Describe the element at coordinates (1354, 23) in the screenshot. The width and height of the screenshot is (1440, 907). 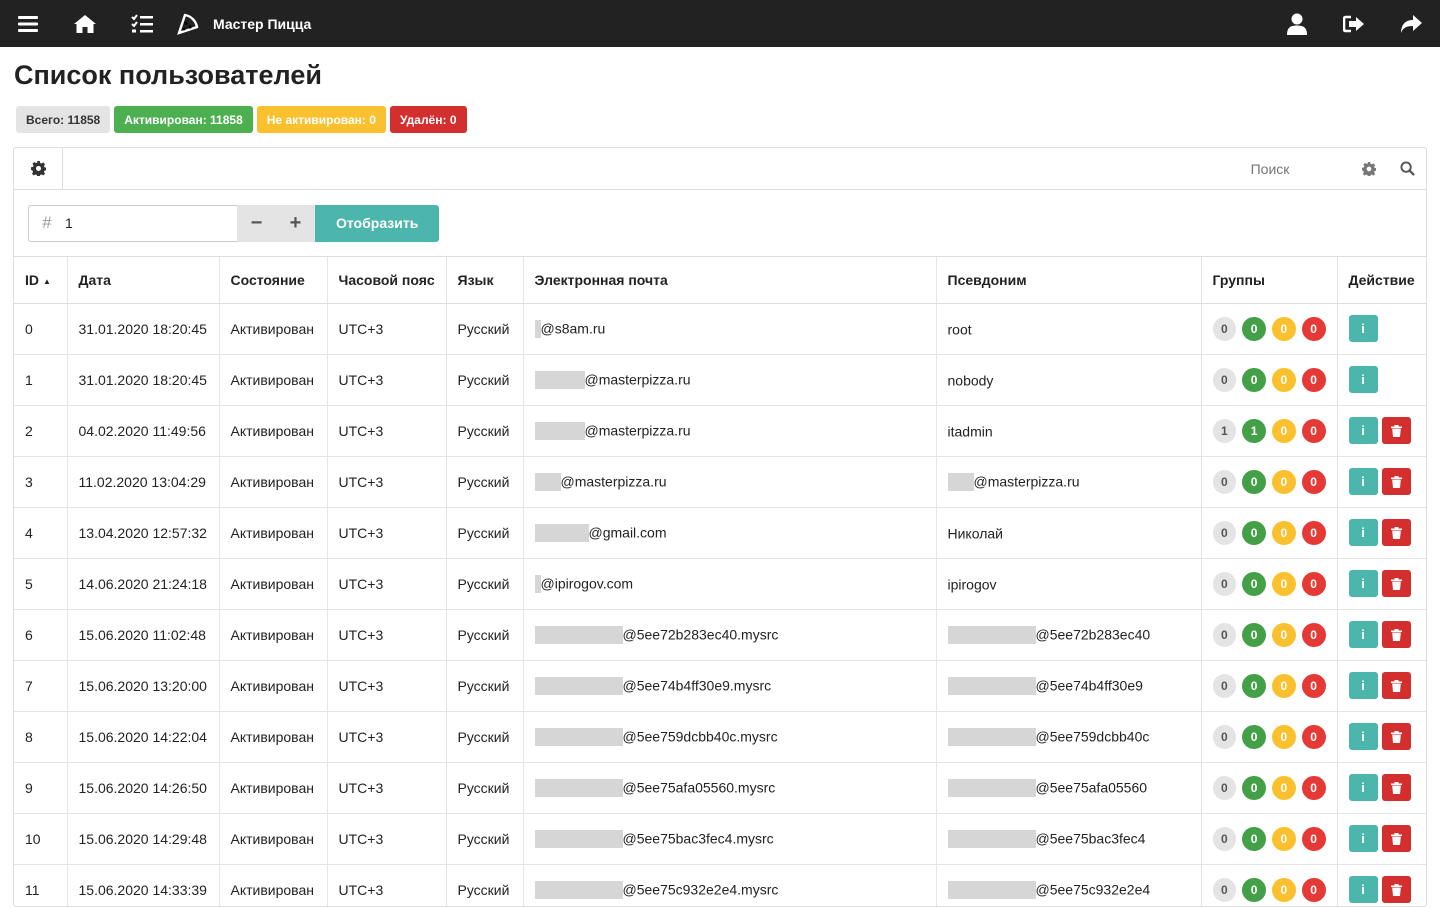
I see `sign-out-icon` at that location.